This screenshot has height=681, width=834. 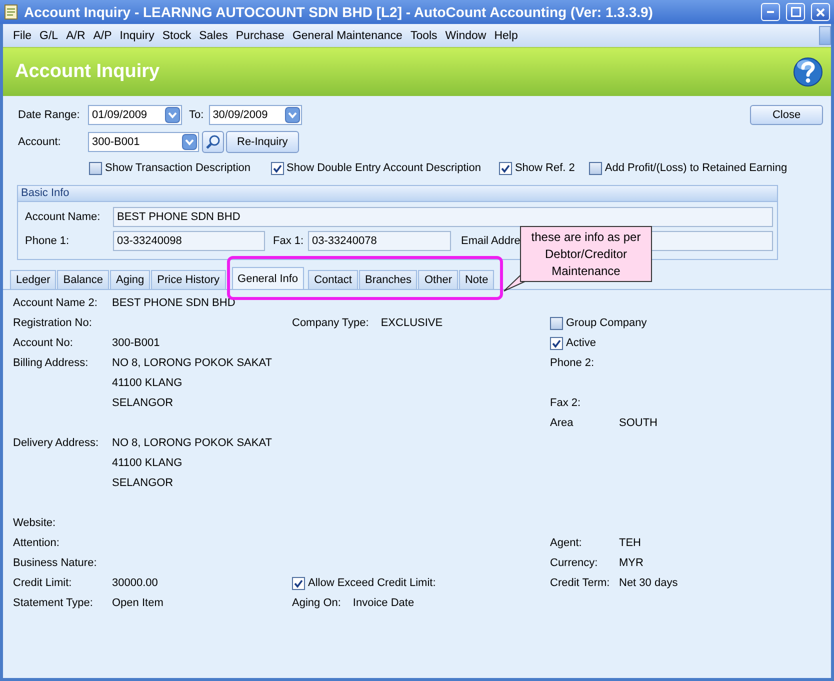 What do you see at coordinates (178, 168) in the screenshot?
I see `checkbox-label: Show Transaction Description` at bounding box center [178, 168].